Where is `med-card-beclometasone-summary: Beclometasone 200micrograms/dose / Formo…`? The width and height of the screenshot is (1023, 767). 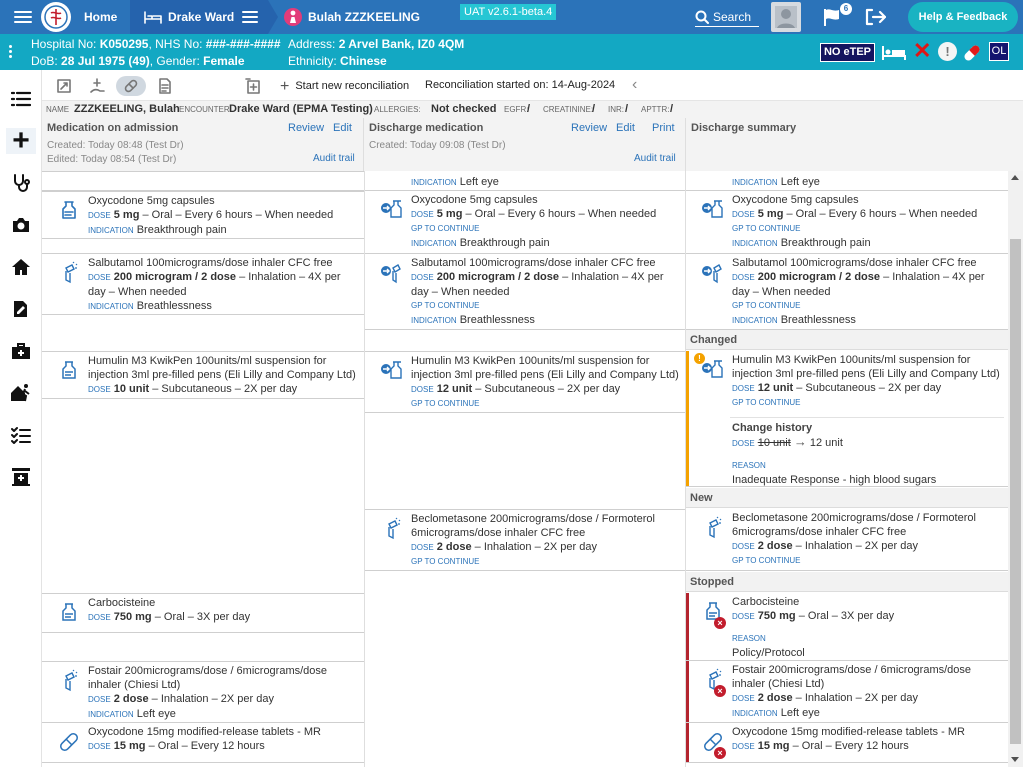
med-card-beclometasone-summary: Beclometasone 200micrograms/dose / Formo… is located at coordinates (847, 540).